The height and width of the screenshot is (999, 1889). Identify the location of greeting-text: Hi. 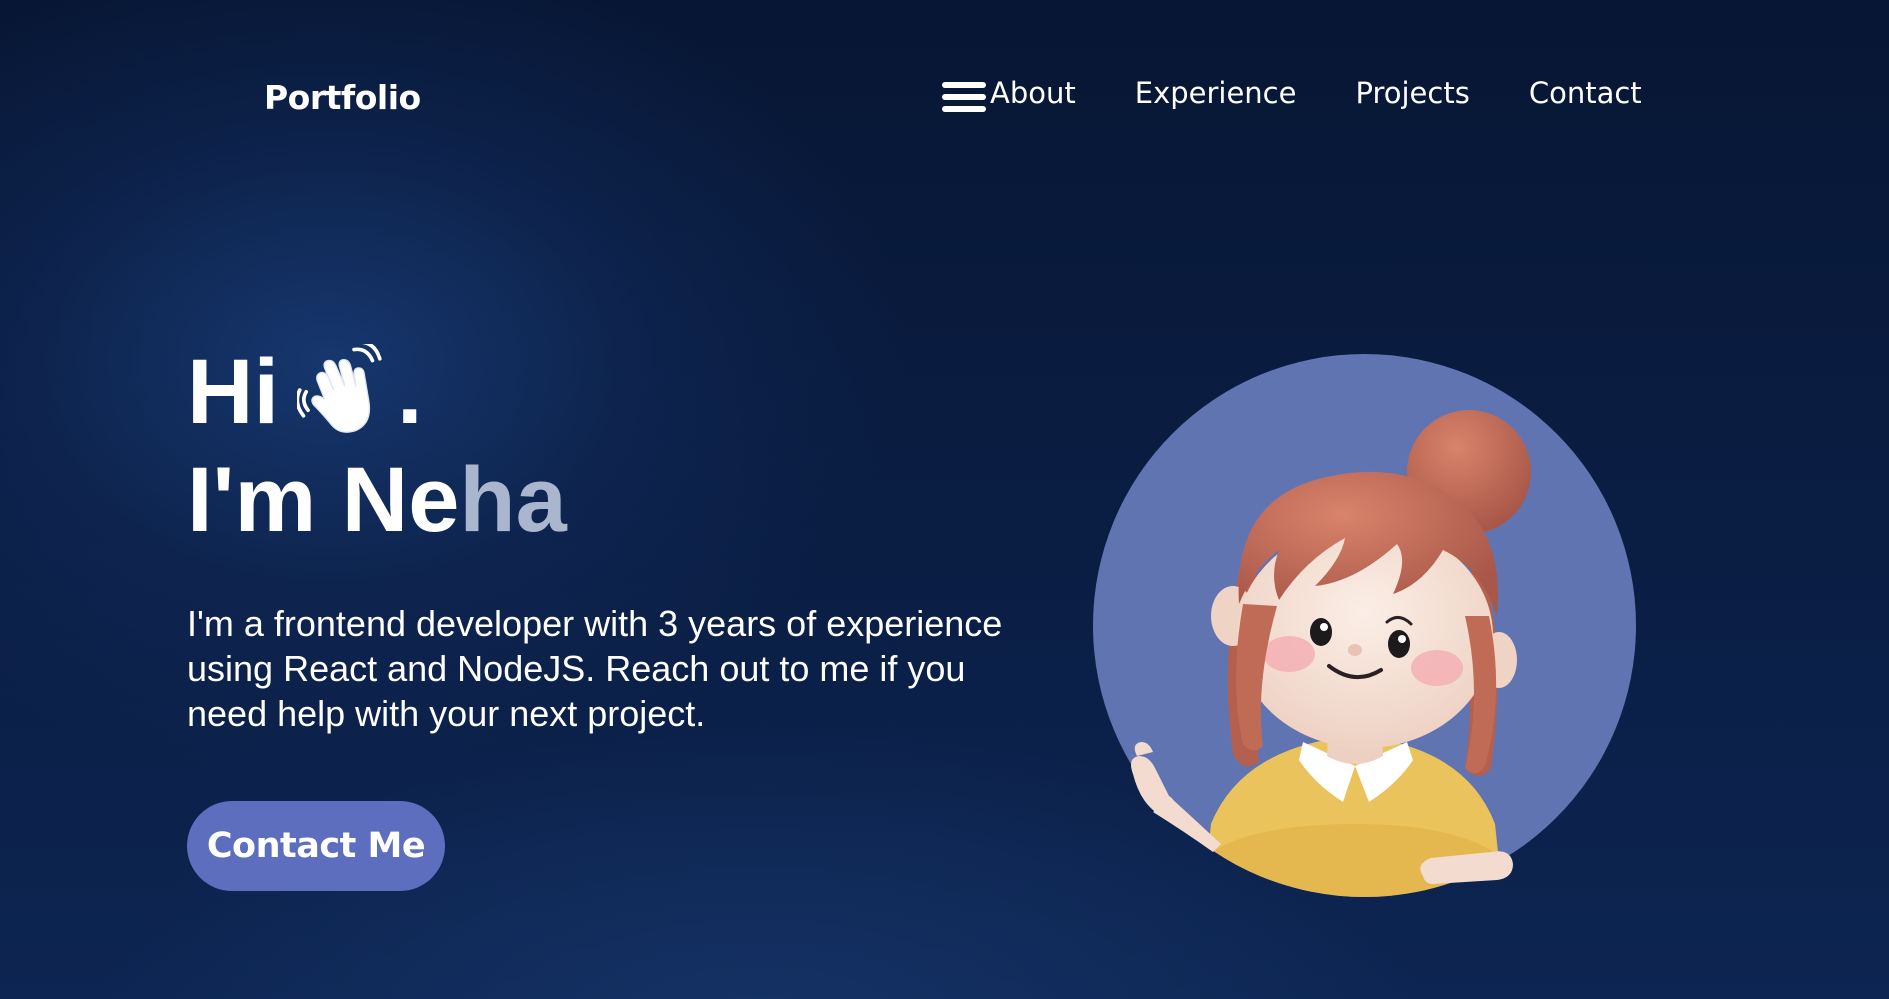
(233, 392).